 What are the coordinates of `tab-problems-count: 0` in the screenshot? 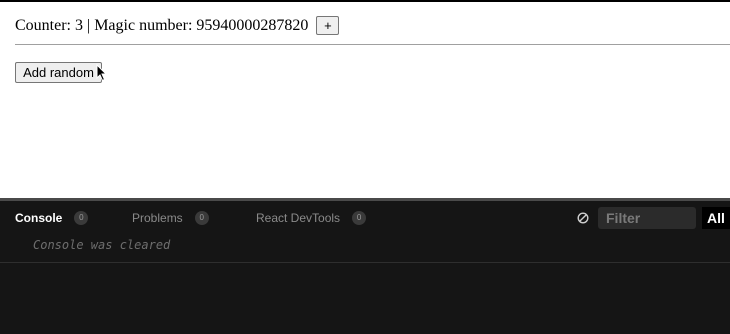 It's located at (201, 218).